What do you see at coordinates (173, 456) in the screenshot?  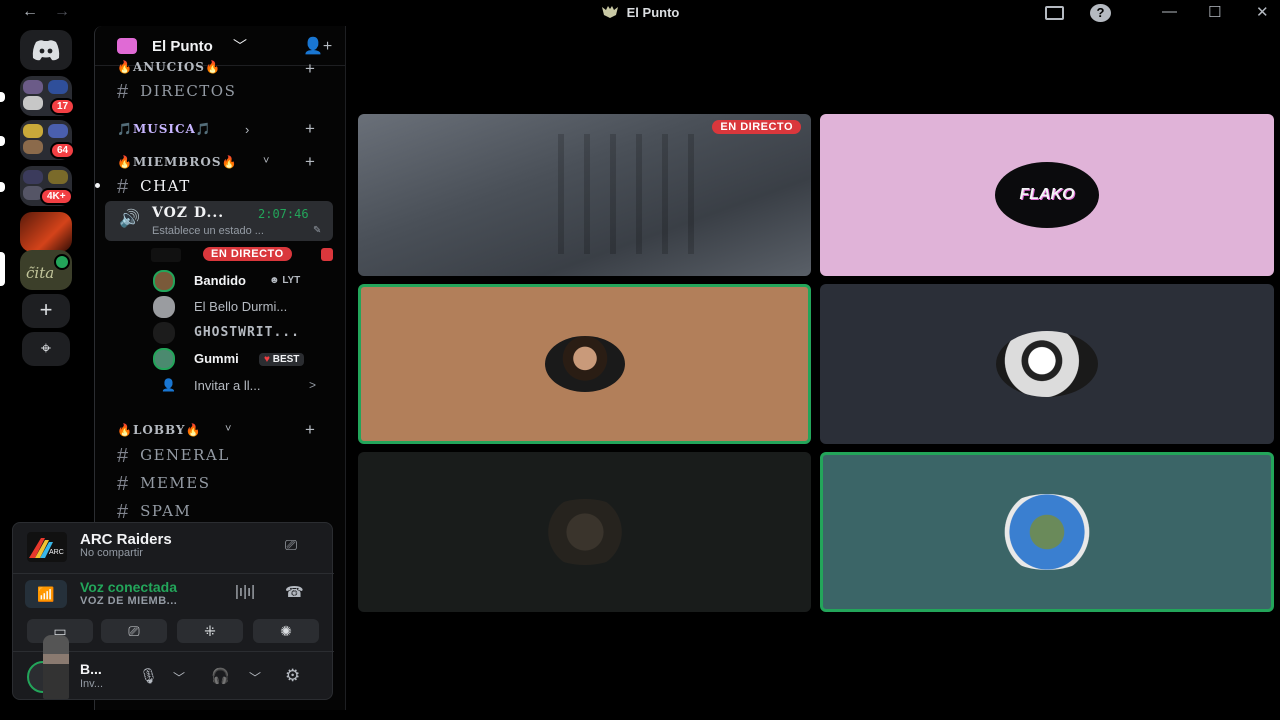 I see `channel-general: # GENERAL` at bounding box center [173, 456].